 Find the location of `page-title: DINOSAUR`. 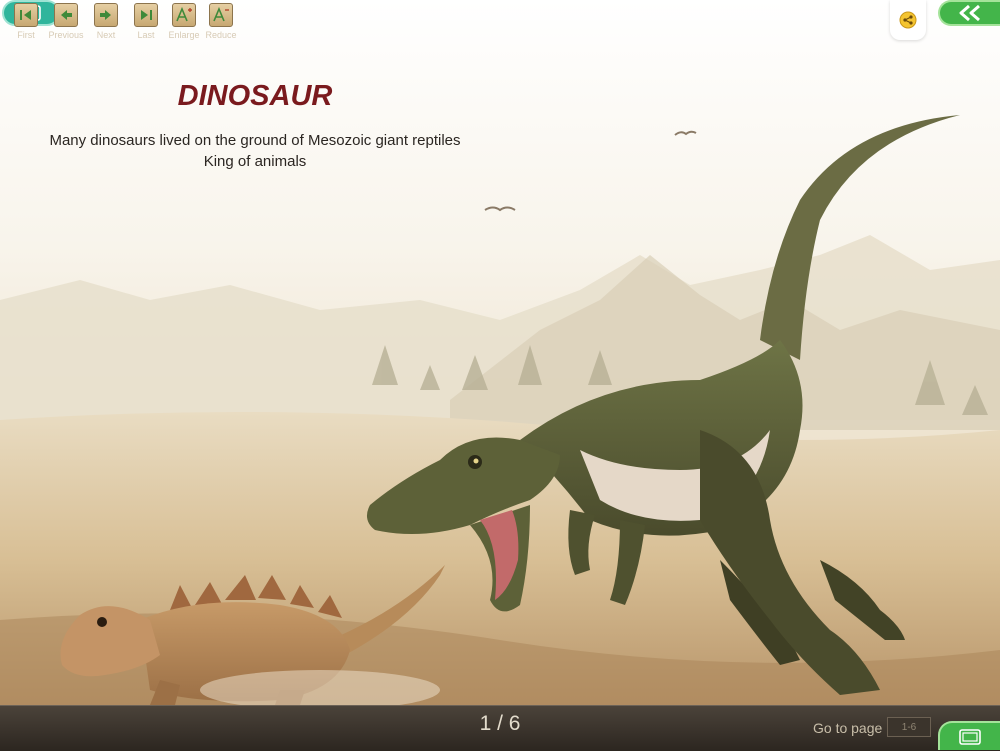

page-title: DINOSAUR is located at coordinates (255, 96).